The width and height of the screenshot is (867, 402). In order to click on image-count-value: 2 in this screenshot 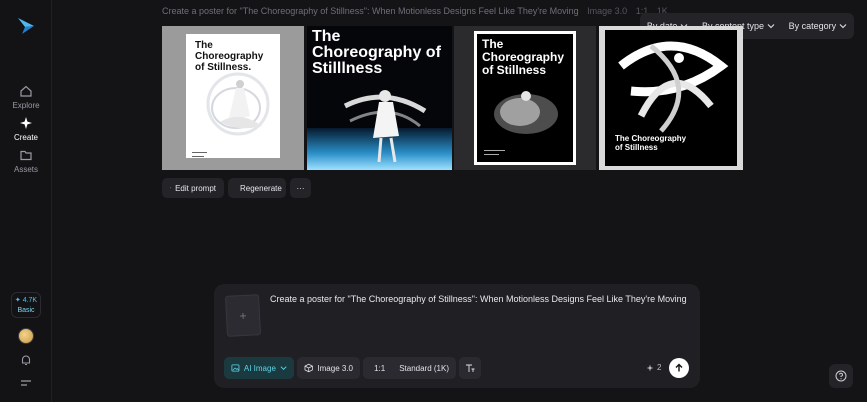, I will do `click(659, 367)`.